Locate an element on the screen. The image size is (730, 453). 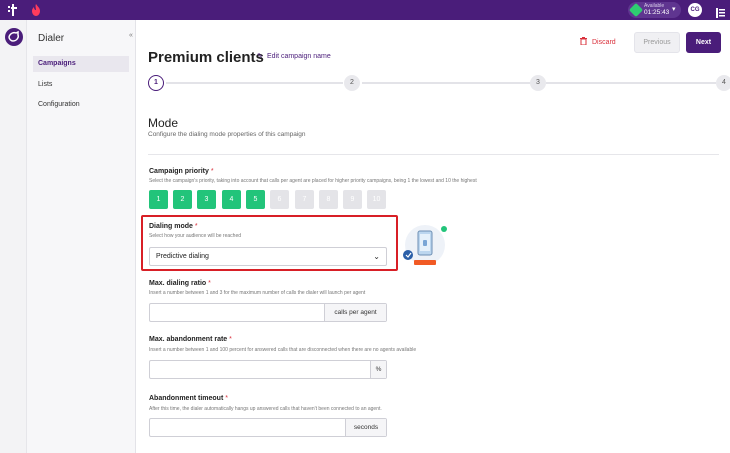
divider is located at coordinates (433, 154).